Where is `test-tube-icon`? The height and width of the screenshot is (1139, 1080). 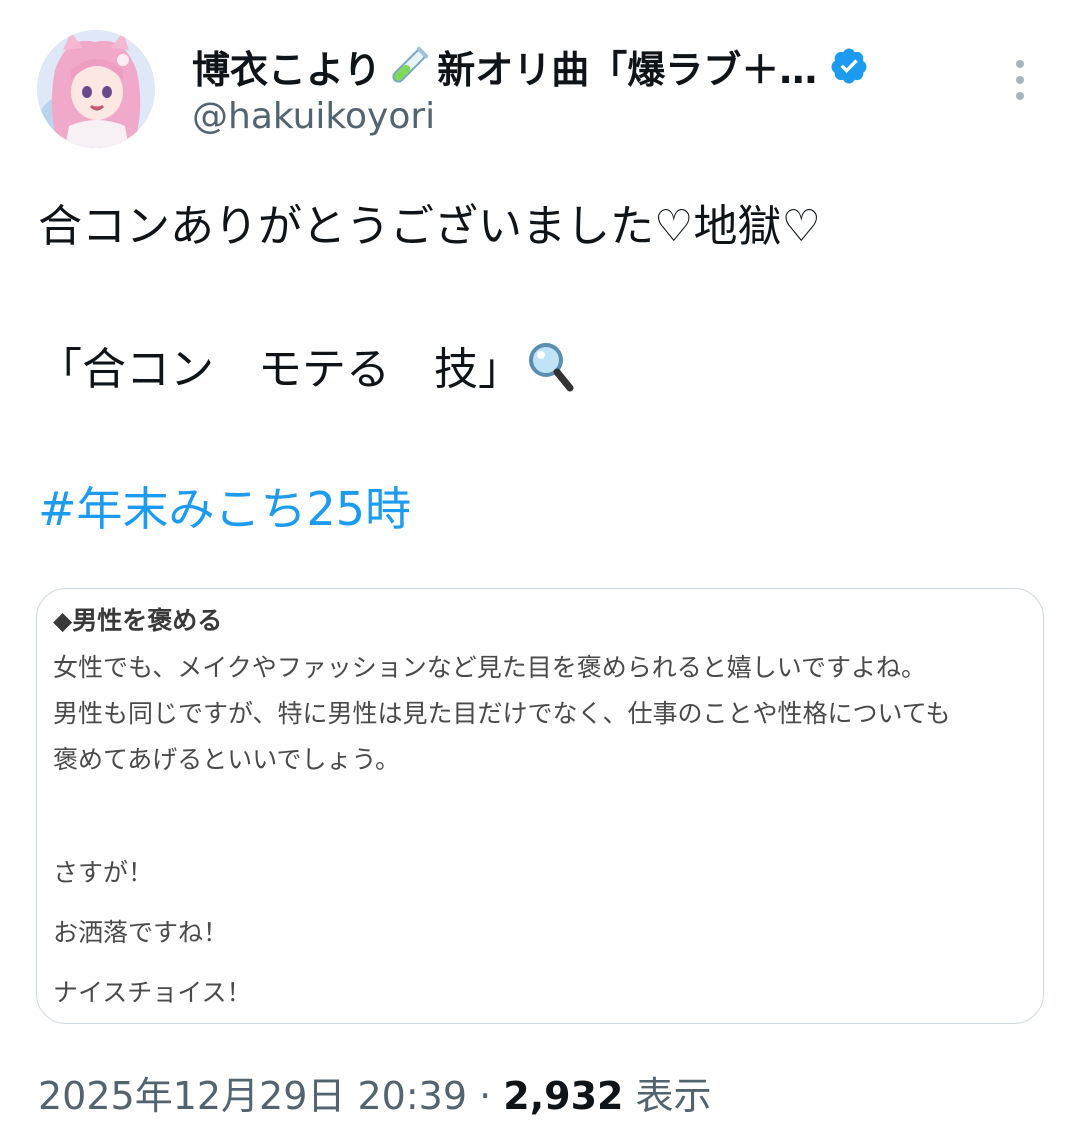 test-tube-icon is located at coordinates (410, 64).